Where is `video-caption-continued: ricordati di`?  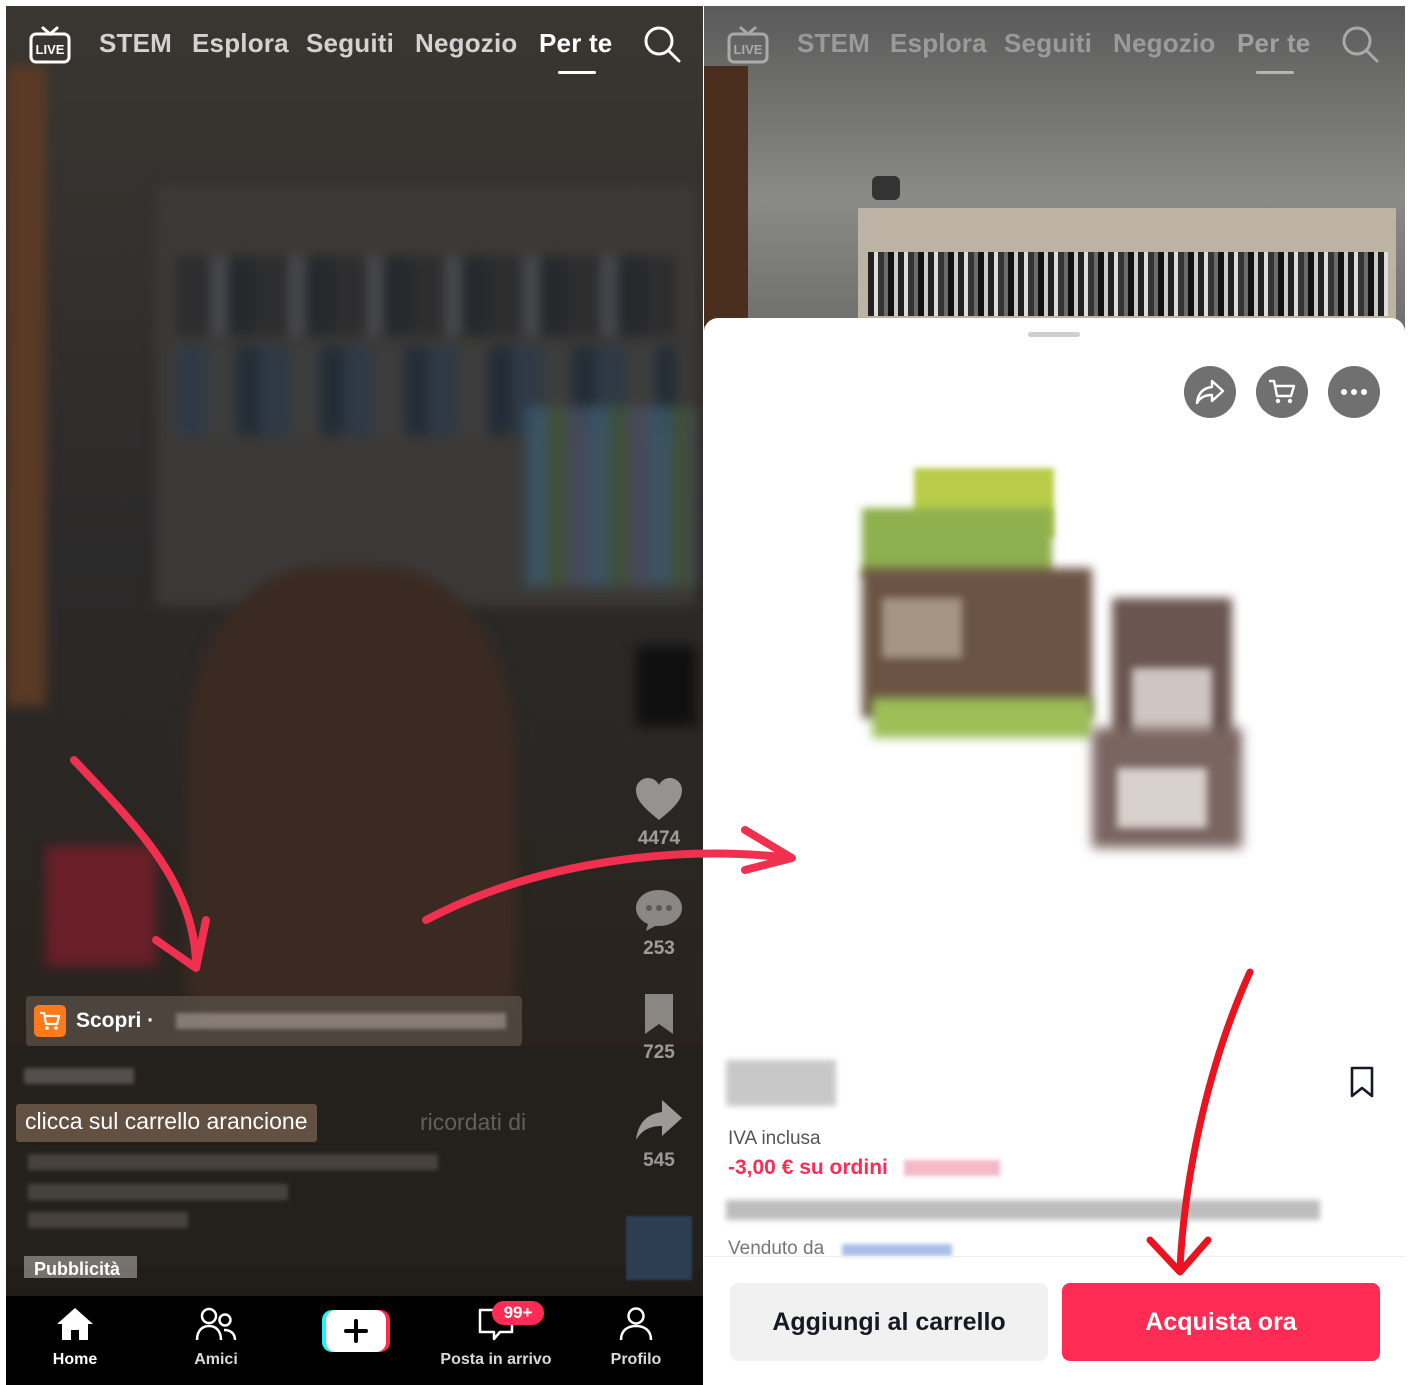
video-caption-continued: ricordati di is located at coordinates (473, 1122).